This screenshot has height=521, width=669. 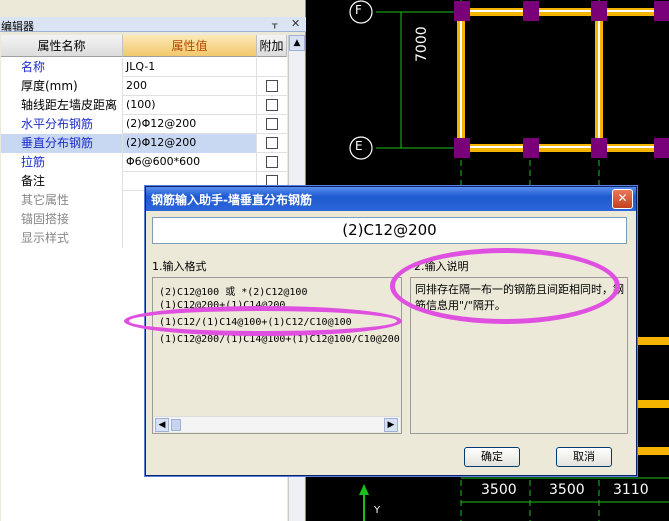 I want to click on property-row-thickness: 厚度(mm) 200, so click(x=144, y=86).